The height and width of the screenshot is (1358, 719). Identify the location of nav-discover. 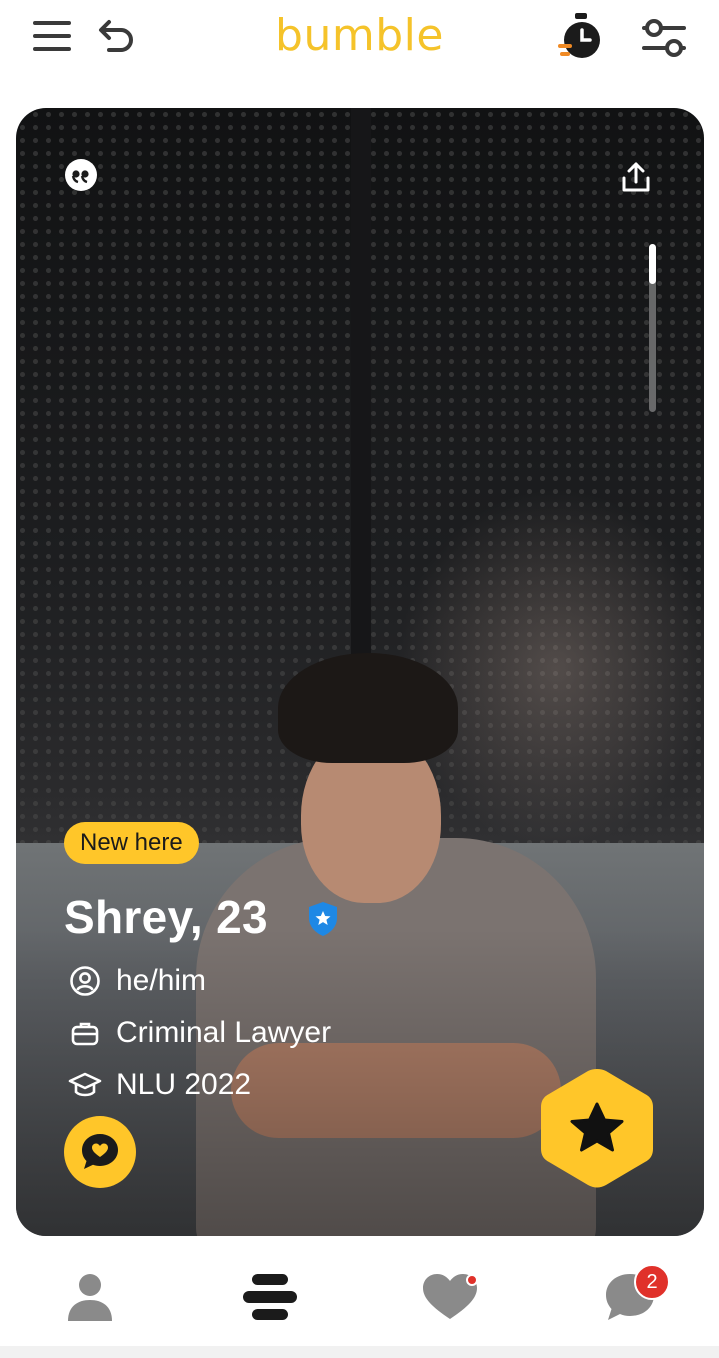
(270, 1297).